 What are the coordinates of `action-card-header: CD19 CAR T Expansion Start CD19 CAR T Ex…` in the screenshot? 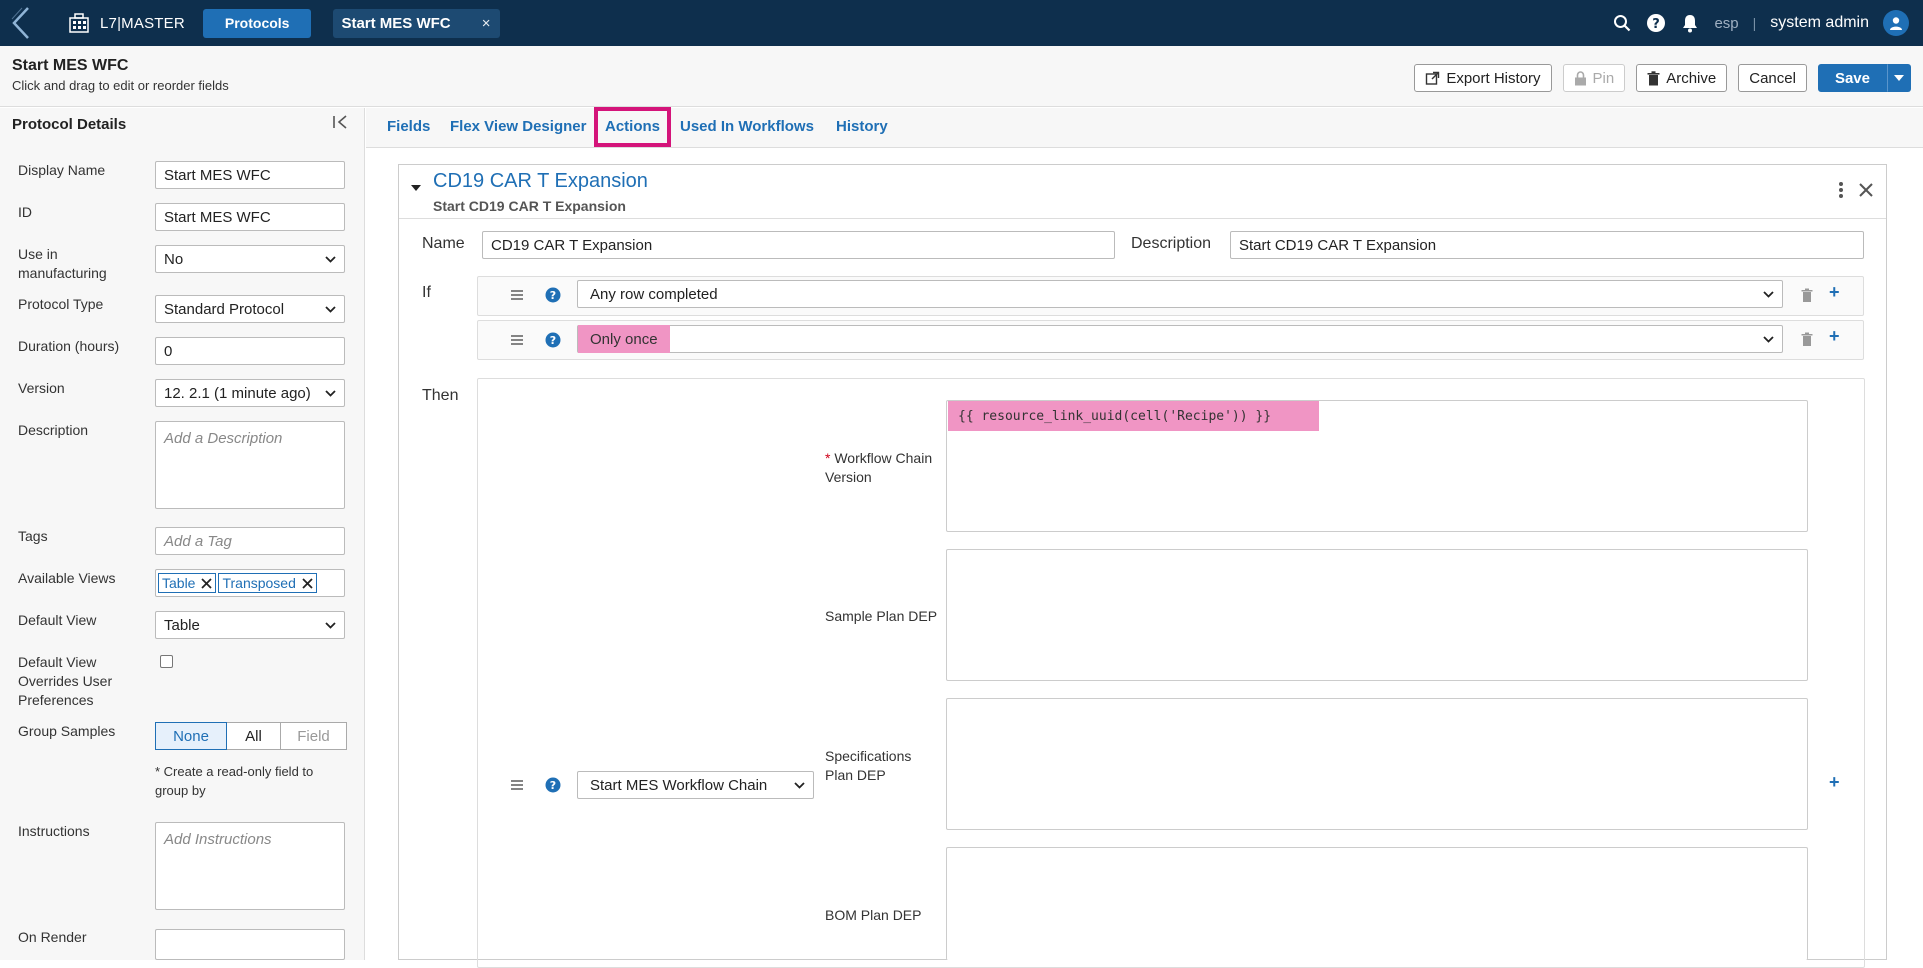 It's located at (1142, 192).